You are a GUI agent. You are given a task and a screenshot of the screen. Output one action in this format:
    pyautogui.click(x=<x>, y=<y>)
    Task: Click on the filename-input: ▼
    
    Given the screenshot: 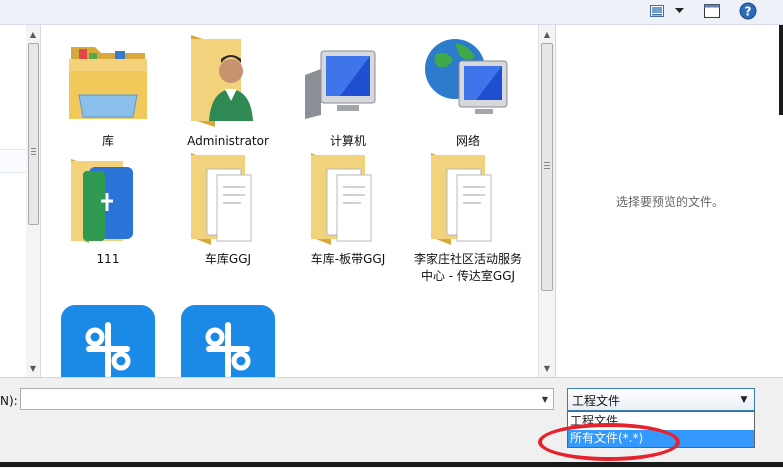 What is the action you would take?
    pyautogui.click(x=287, y=399)
    